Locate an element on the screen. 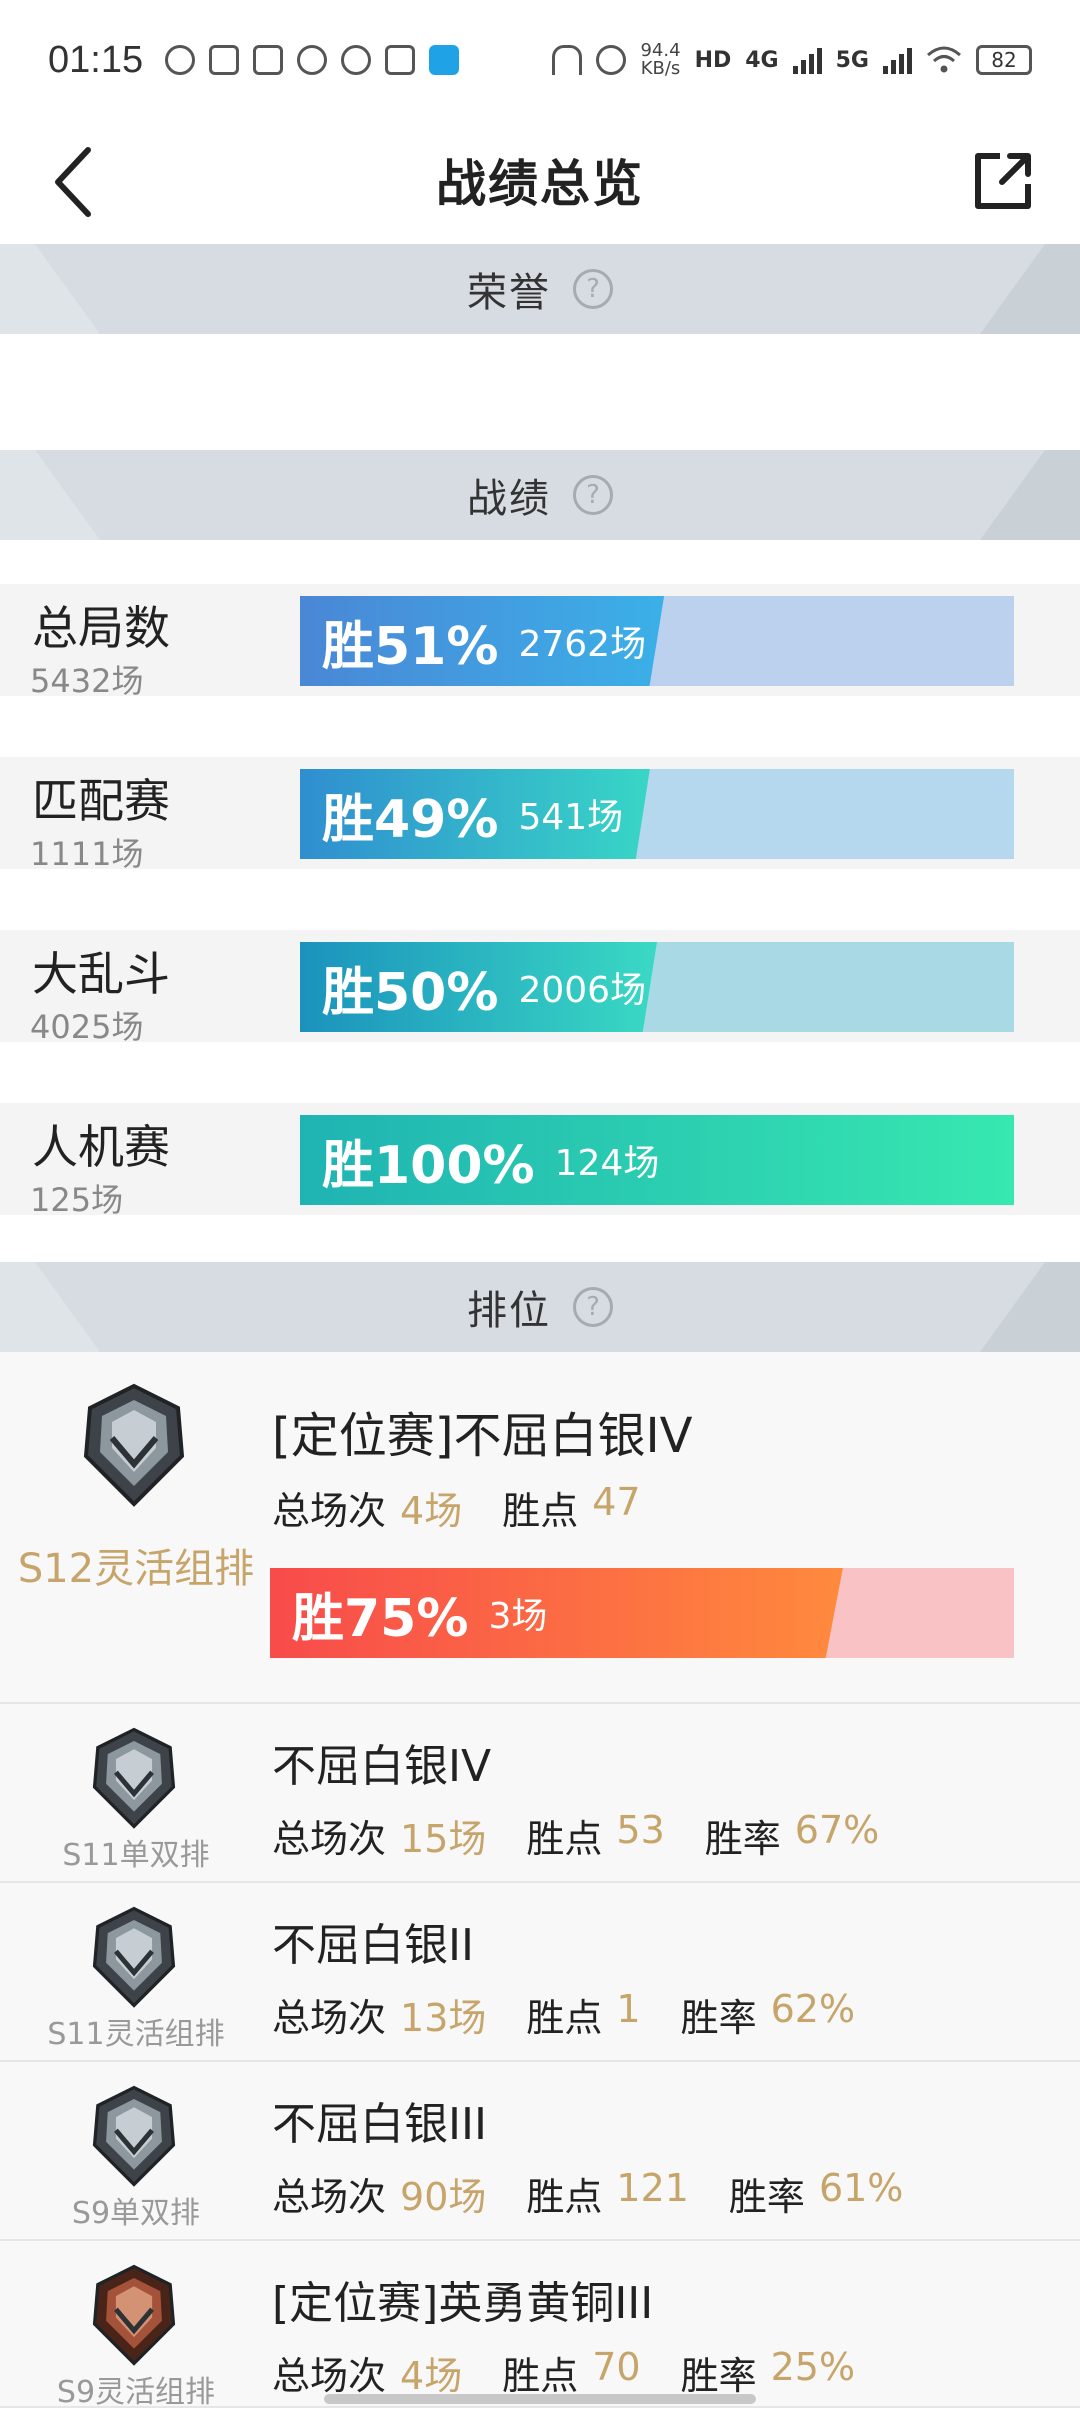 This screenshot has height=2411, width=1080. net-speed-unit: KB/s is located at coordinates (660, 68).